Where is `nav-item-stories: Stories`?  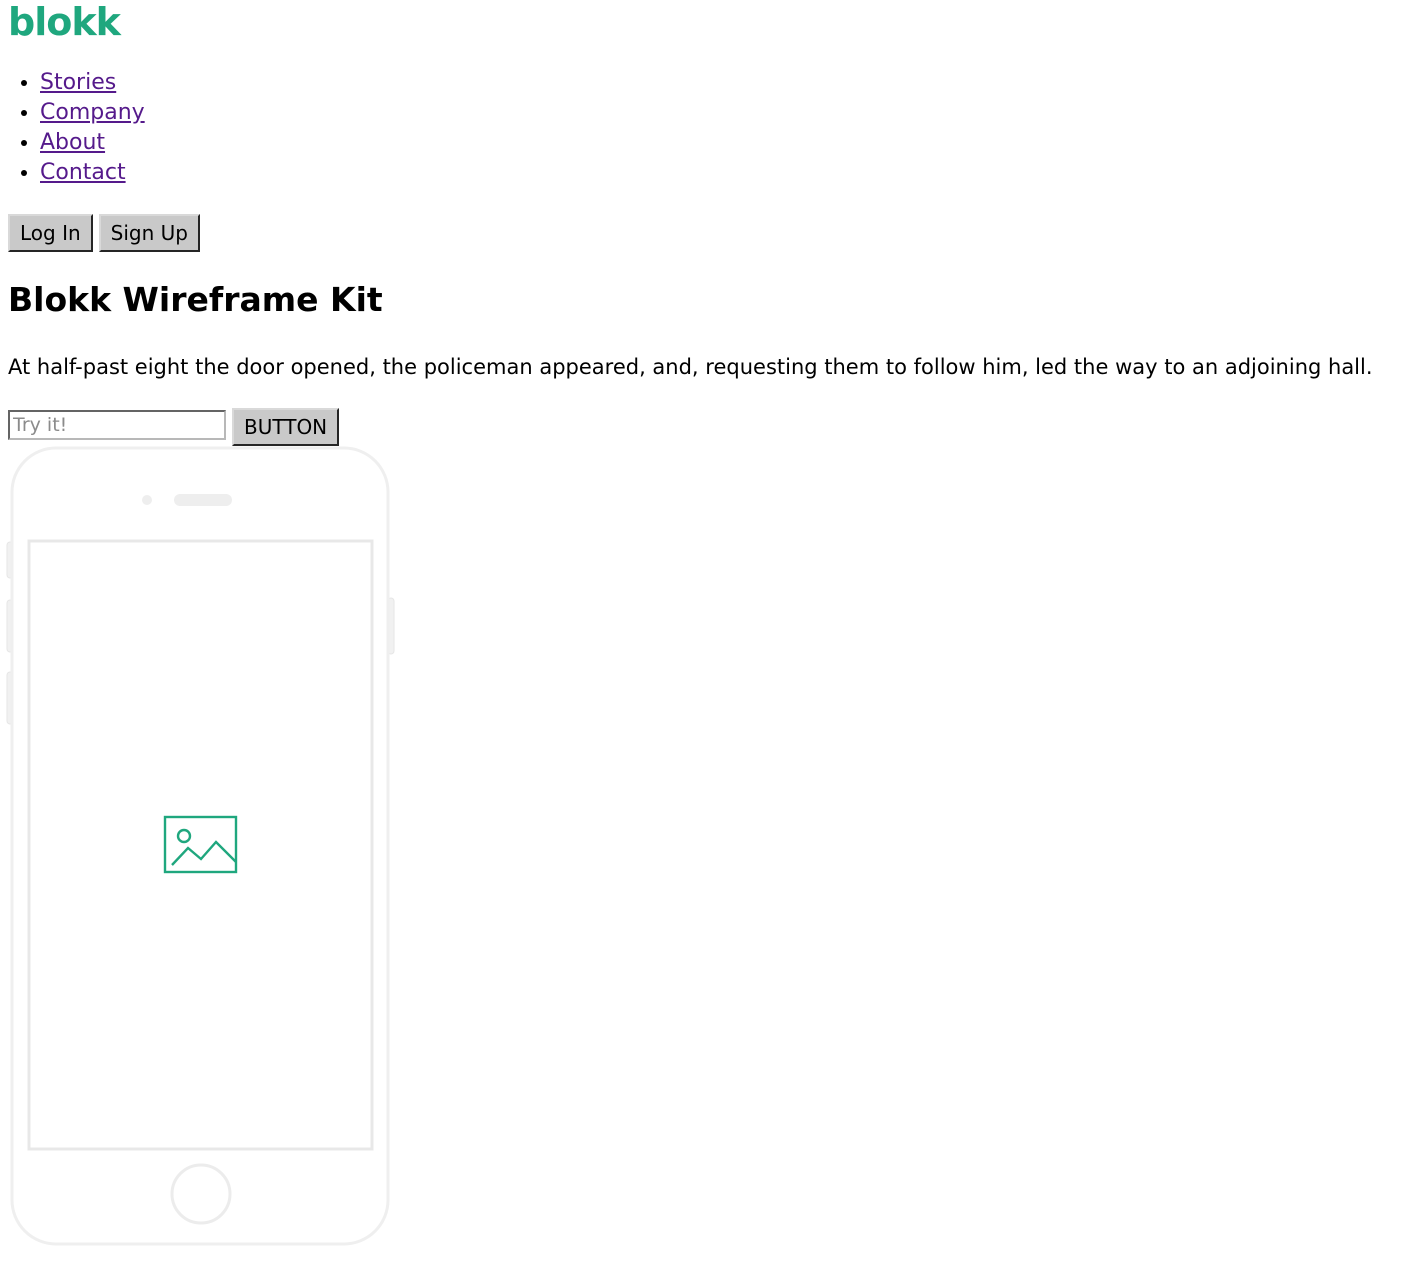
nav-item-stories: Stories is located at coordinates (92, 83).